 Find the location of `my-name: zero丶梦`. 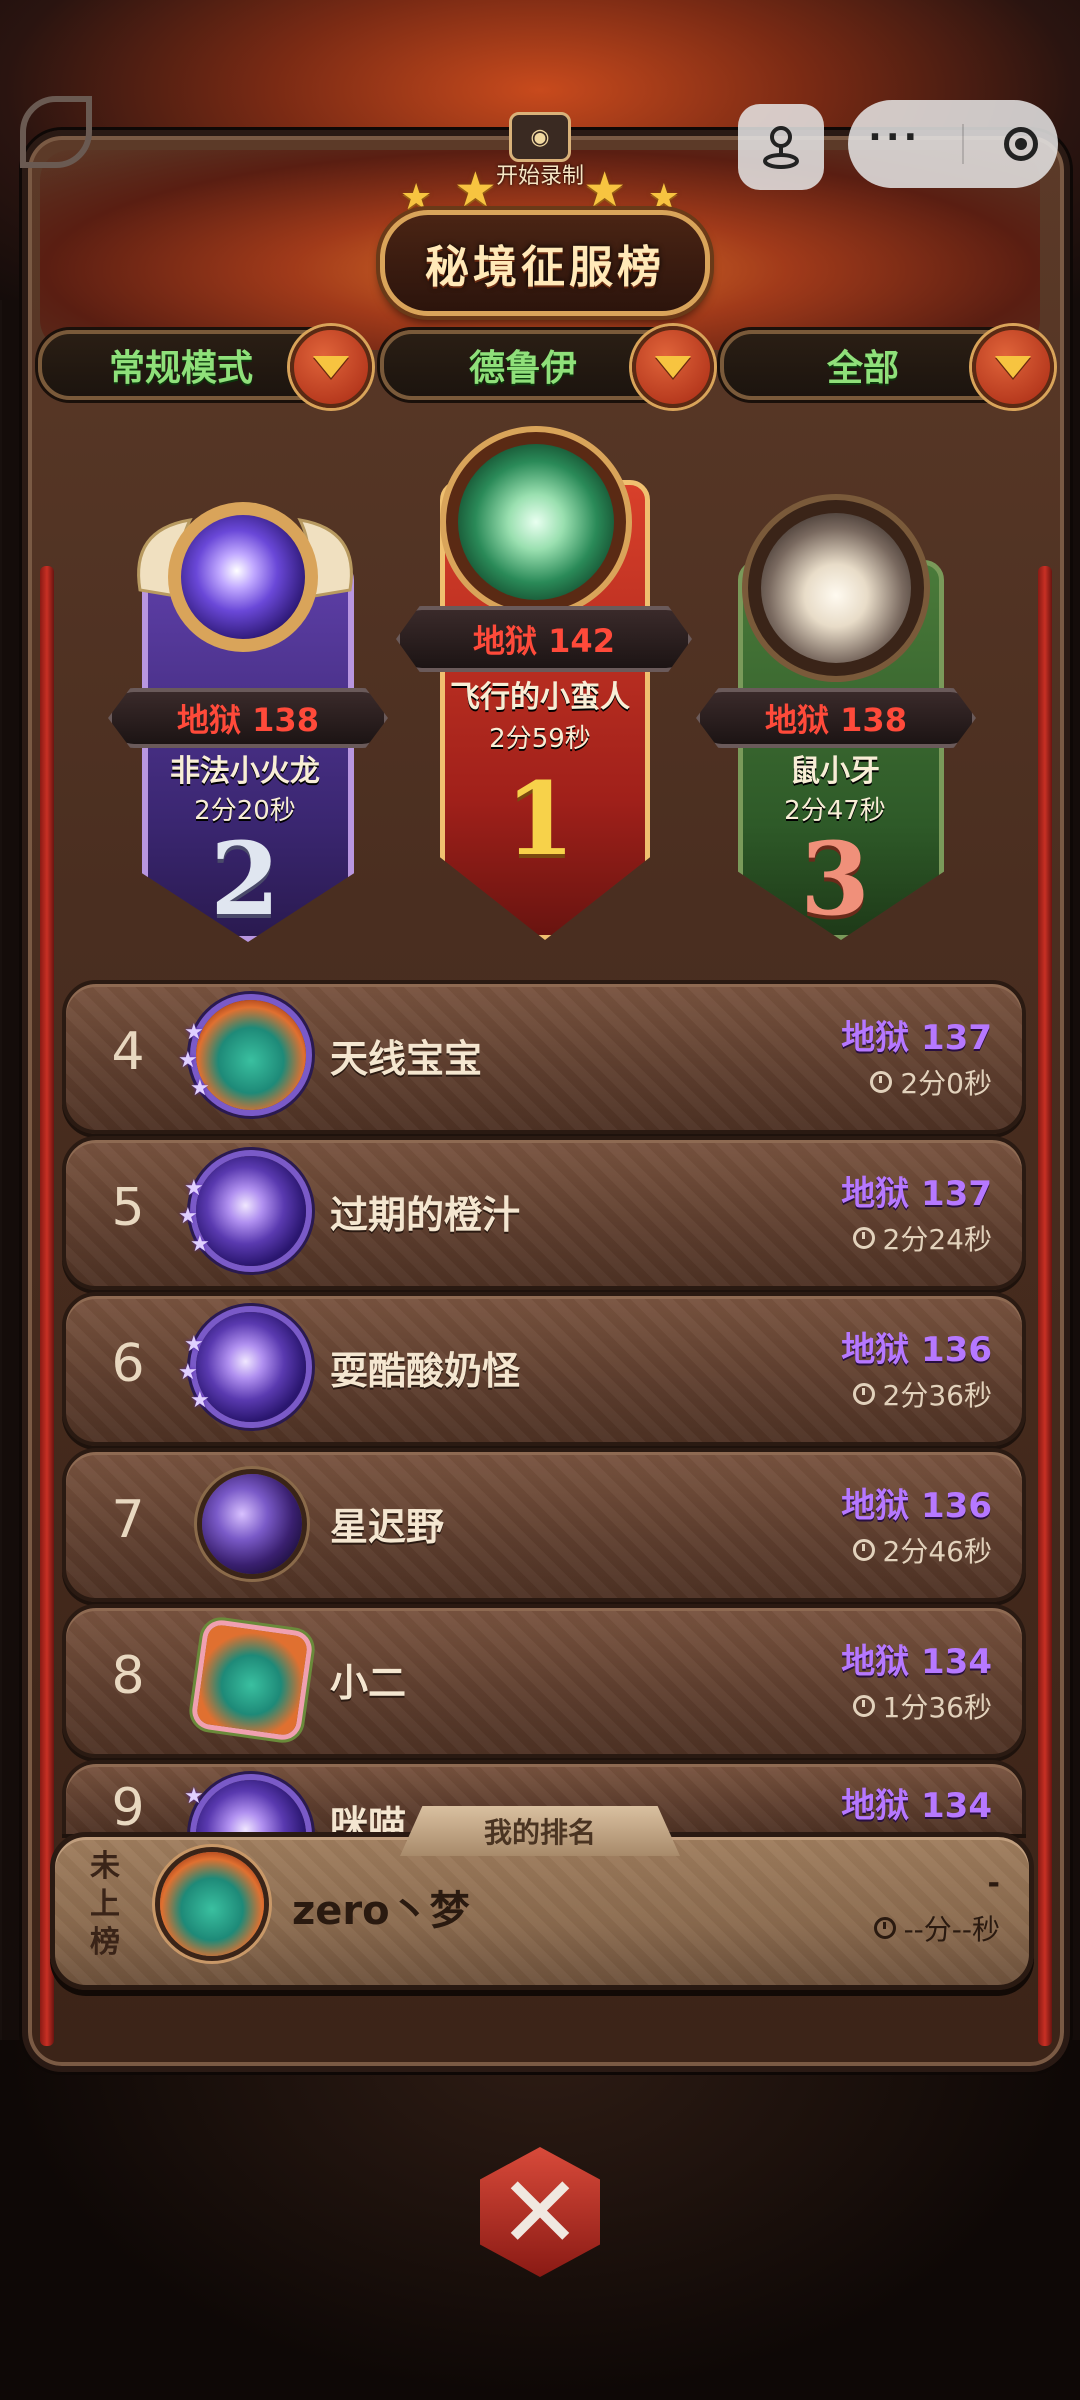

my-name: zero丶梦 is located at coordinates (381, 1911).